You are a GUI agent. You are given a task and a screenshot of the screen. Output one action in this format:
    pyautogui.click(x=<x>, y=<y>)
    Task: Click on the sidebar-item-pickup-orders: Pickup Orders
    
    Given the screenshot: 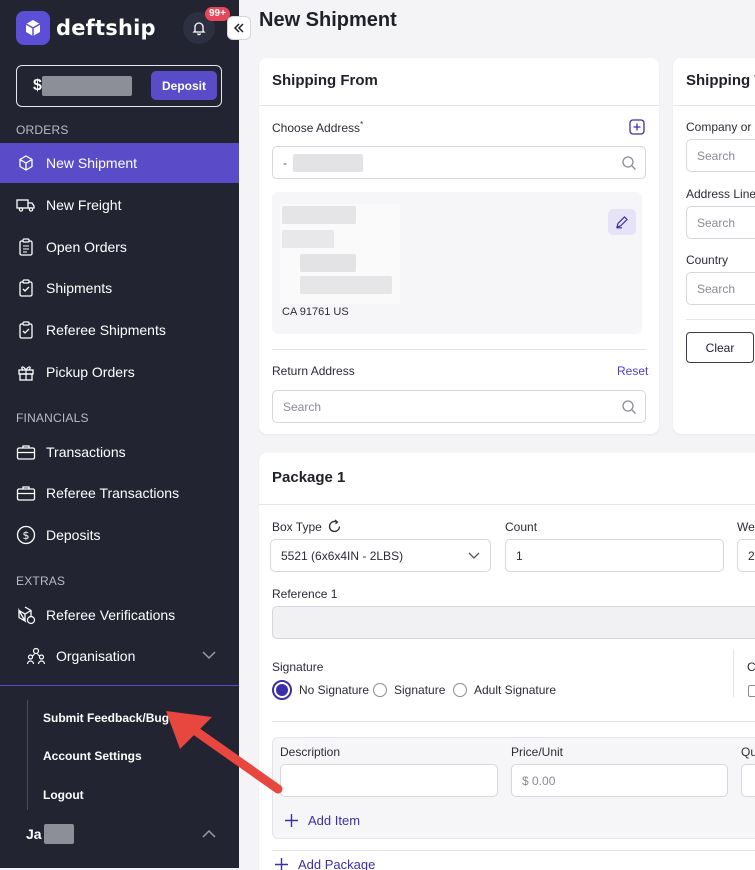 What is the action you would take?
    pyautogui.click(x=119, y=372)
    